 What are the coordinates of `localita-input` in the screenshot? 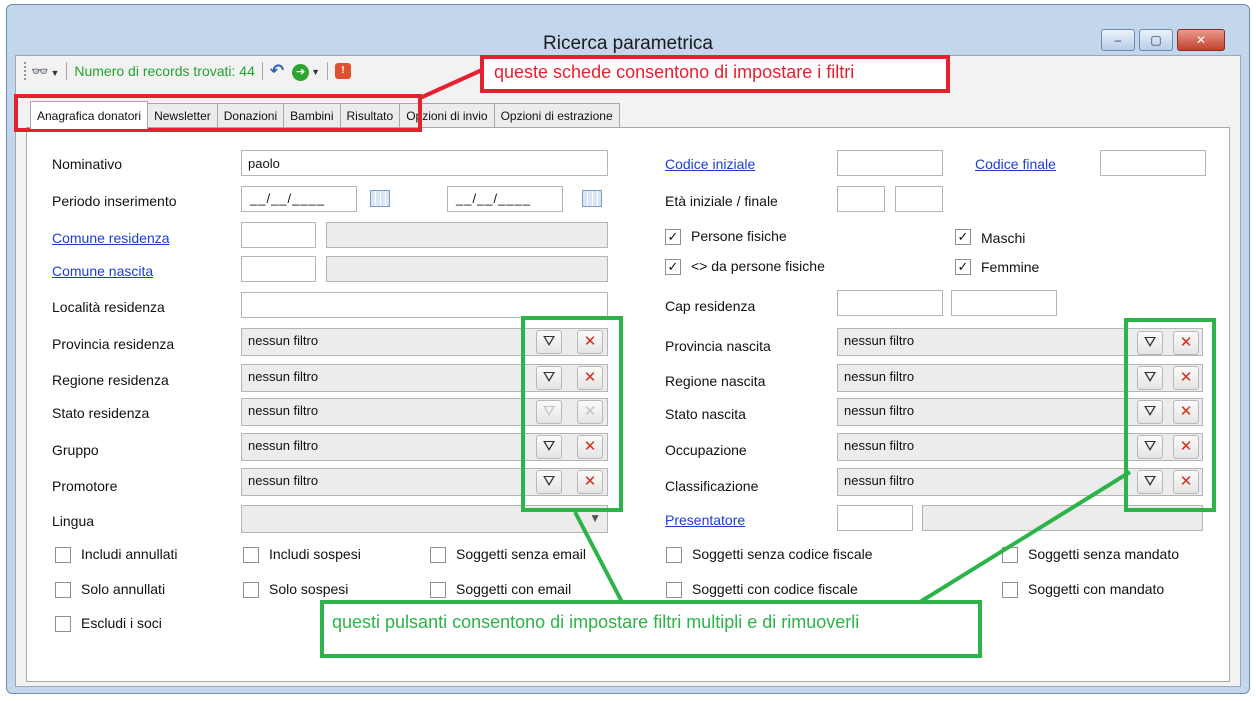 It's located at (424, 305).